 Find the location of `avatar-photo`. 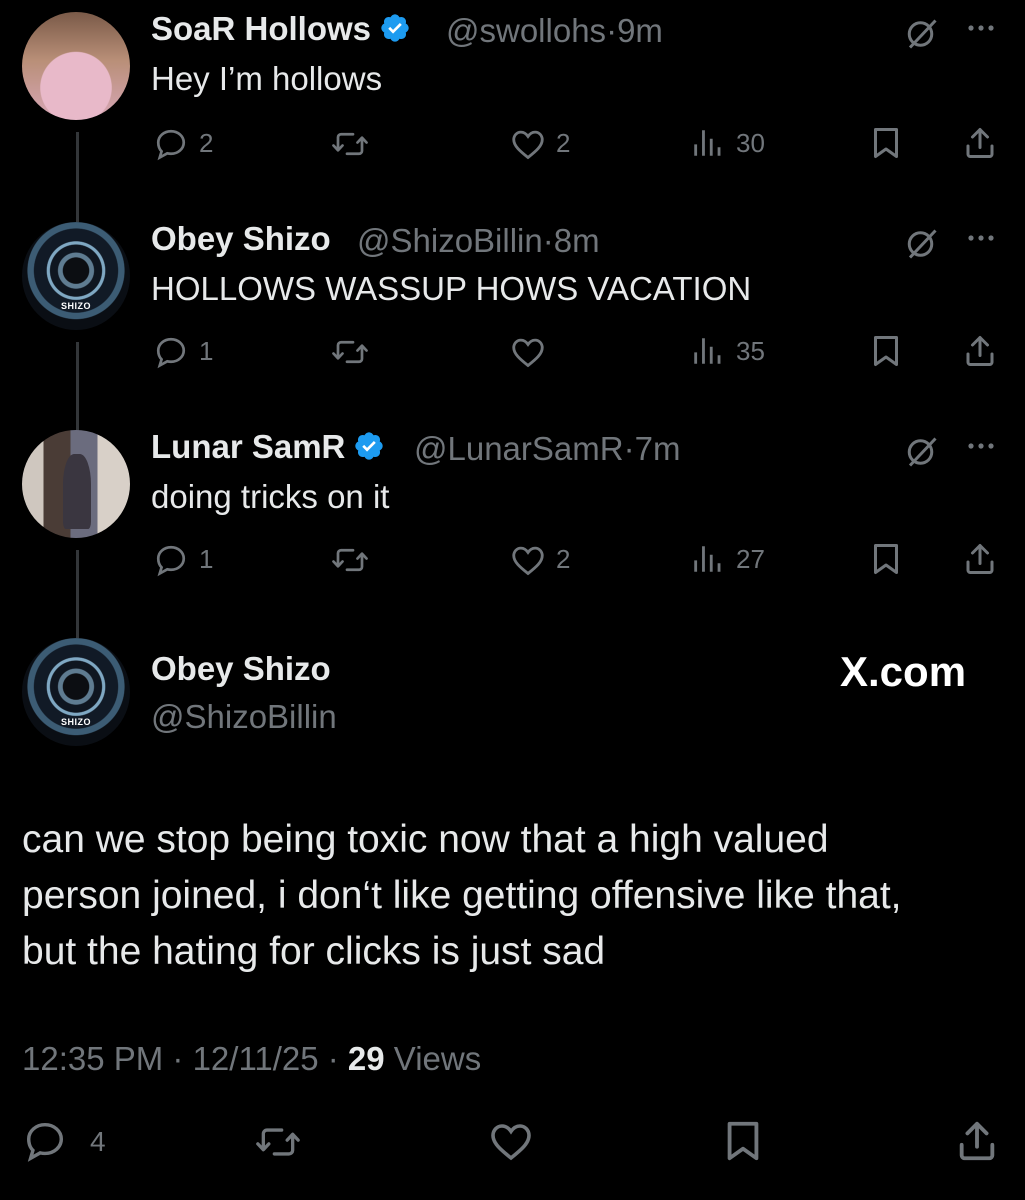

avatar-photo is located at coordinates (77, 491).